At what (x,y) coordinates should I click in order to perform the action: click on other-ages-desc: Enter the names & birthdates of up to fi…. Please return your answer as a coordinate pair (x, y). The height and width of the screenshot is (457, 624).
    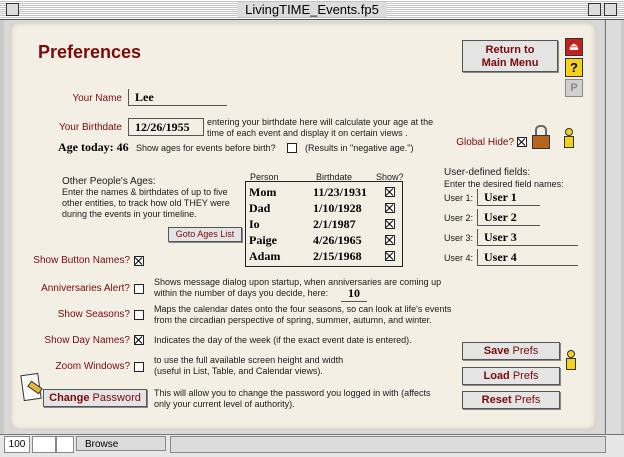
    Looking at the image, I should click on (146, 203).